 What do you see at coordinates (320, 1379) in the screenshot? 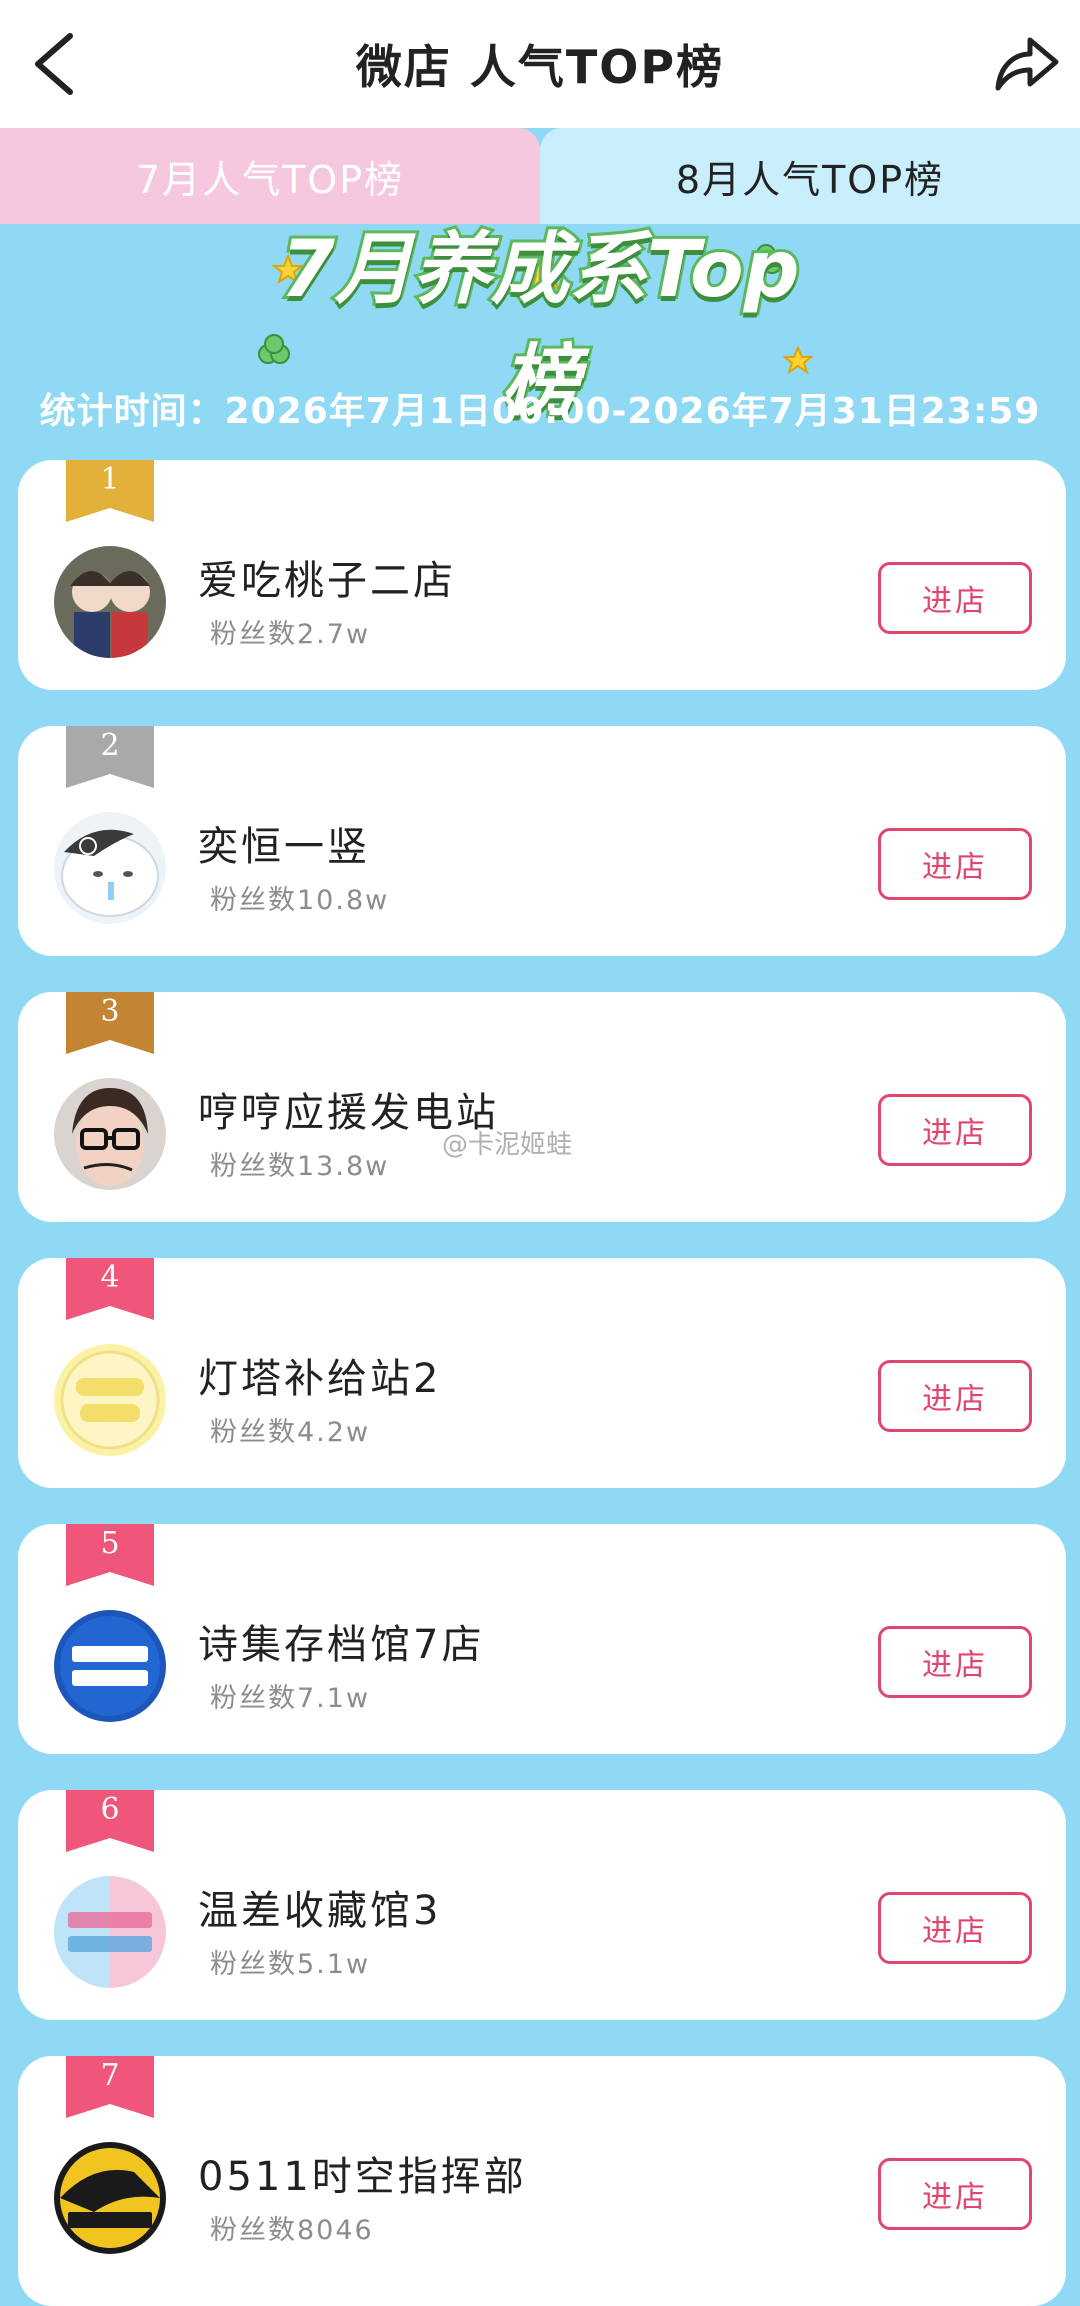
I see `shop-name: 灯塔补给站2` at bounding box center [320, 1379].